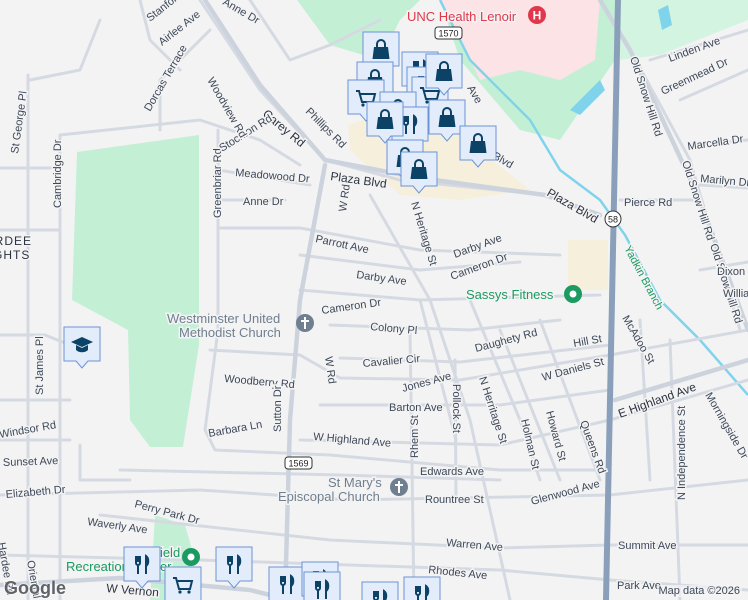 Image resolution: width=748 pixels, height=600 pixels. I want to click on street-label: Edwards Ave, so click(452, 472).